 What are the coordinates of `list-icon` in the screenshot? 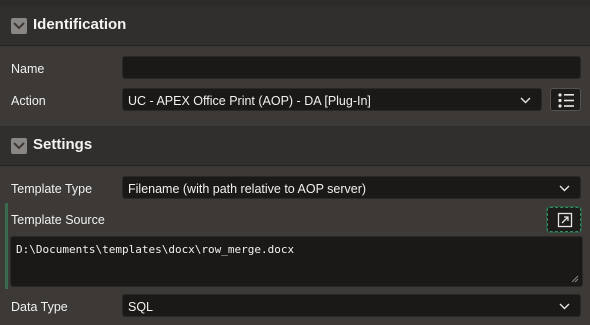 It's located at (566, 100).